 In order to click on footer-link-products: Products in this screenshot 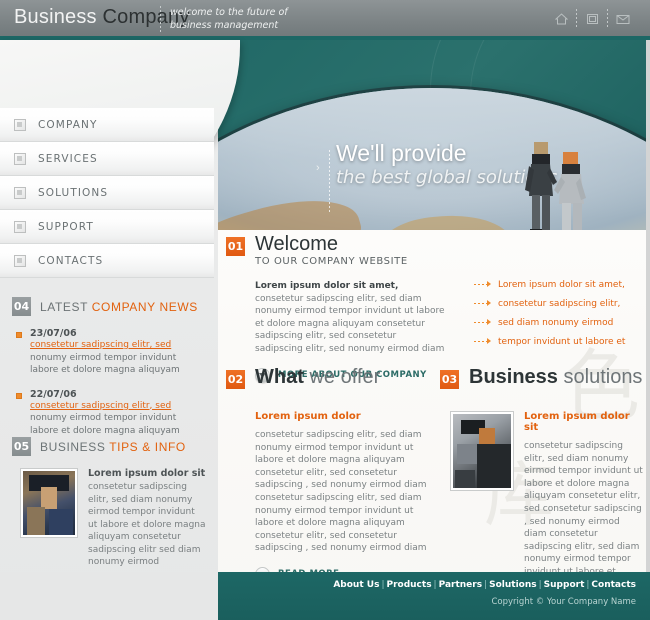, I will do `click(408, 585)`.